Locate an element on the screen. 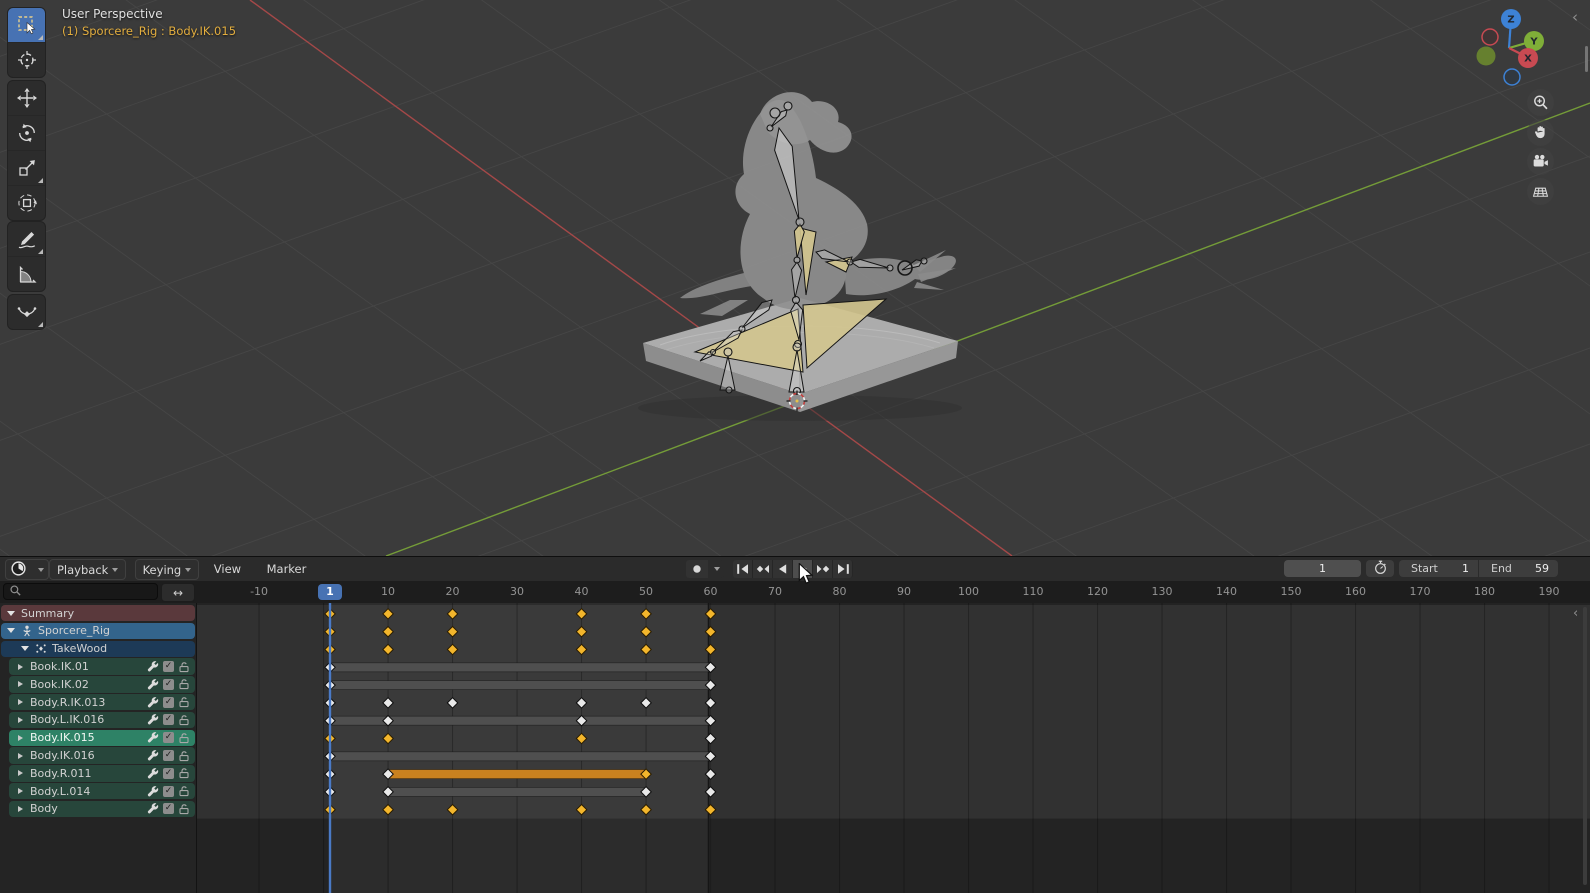  current-frame-indicator: 1 is located at coordinates (330, 592).